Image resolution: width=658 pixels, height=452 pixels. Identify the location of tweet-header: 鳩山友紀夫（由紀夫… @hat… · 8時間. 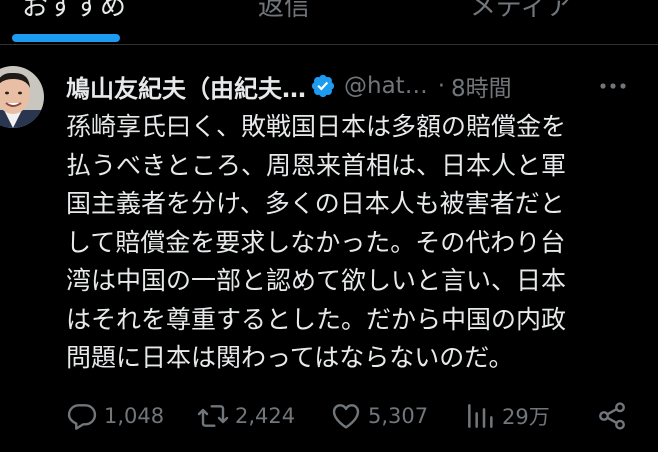
(356, 86).